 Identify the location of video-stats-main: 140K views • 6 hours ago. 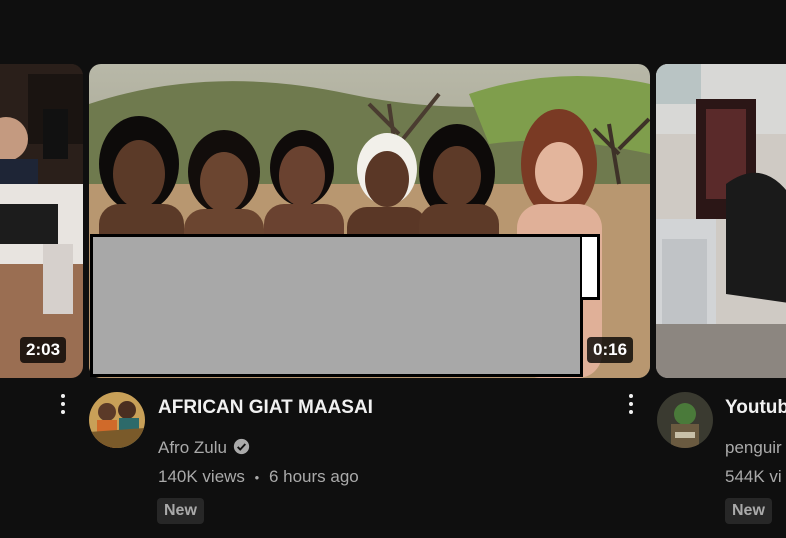
(258, 477).